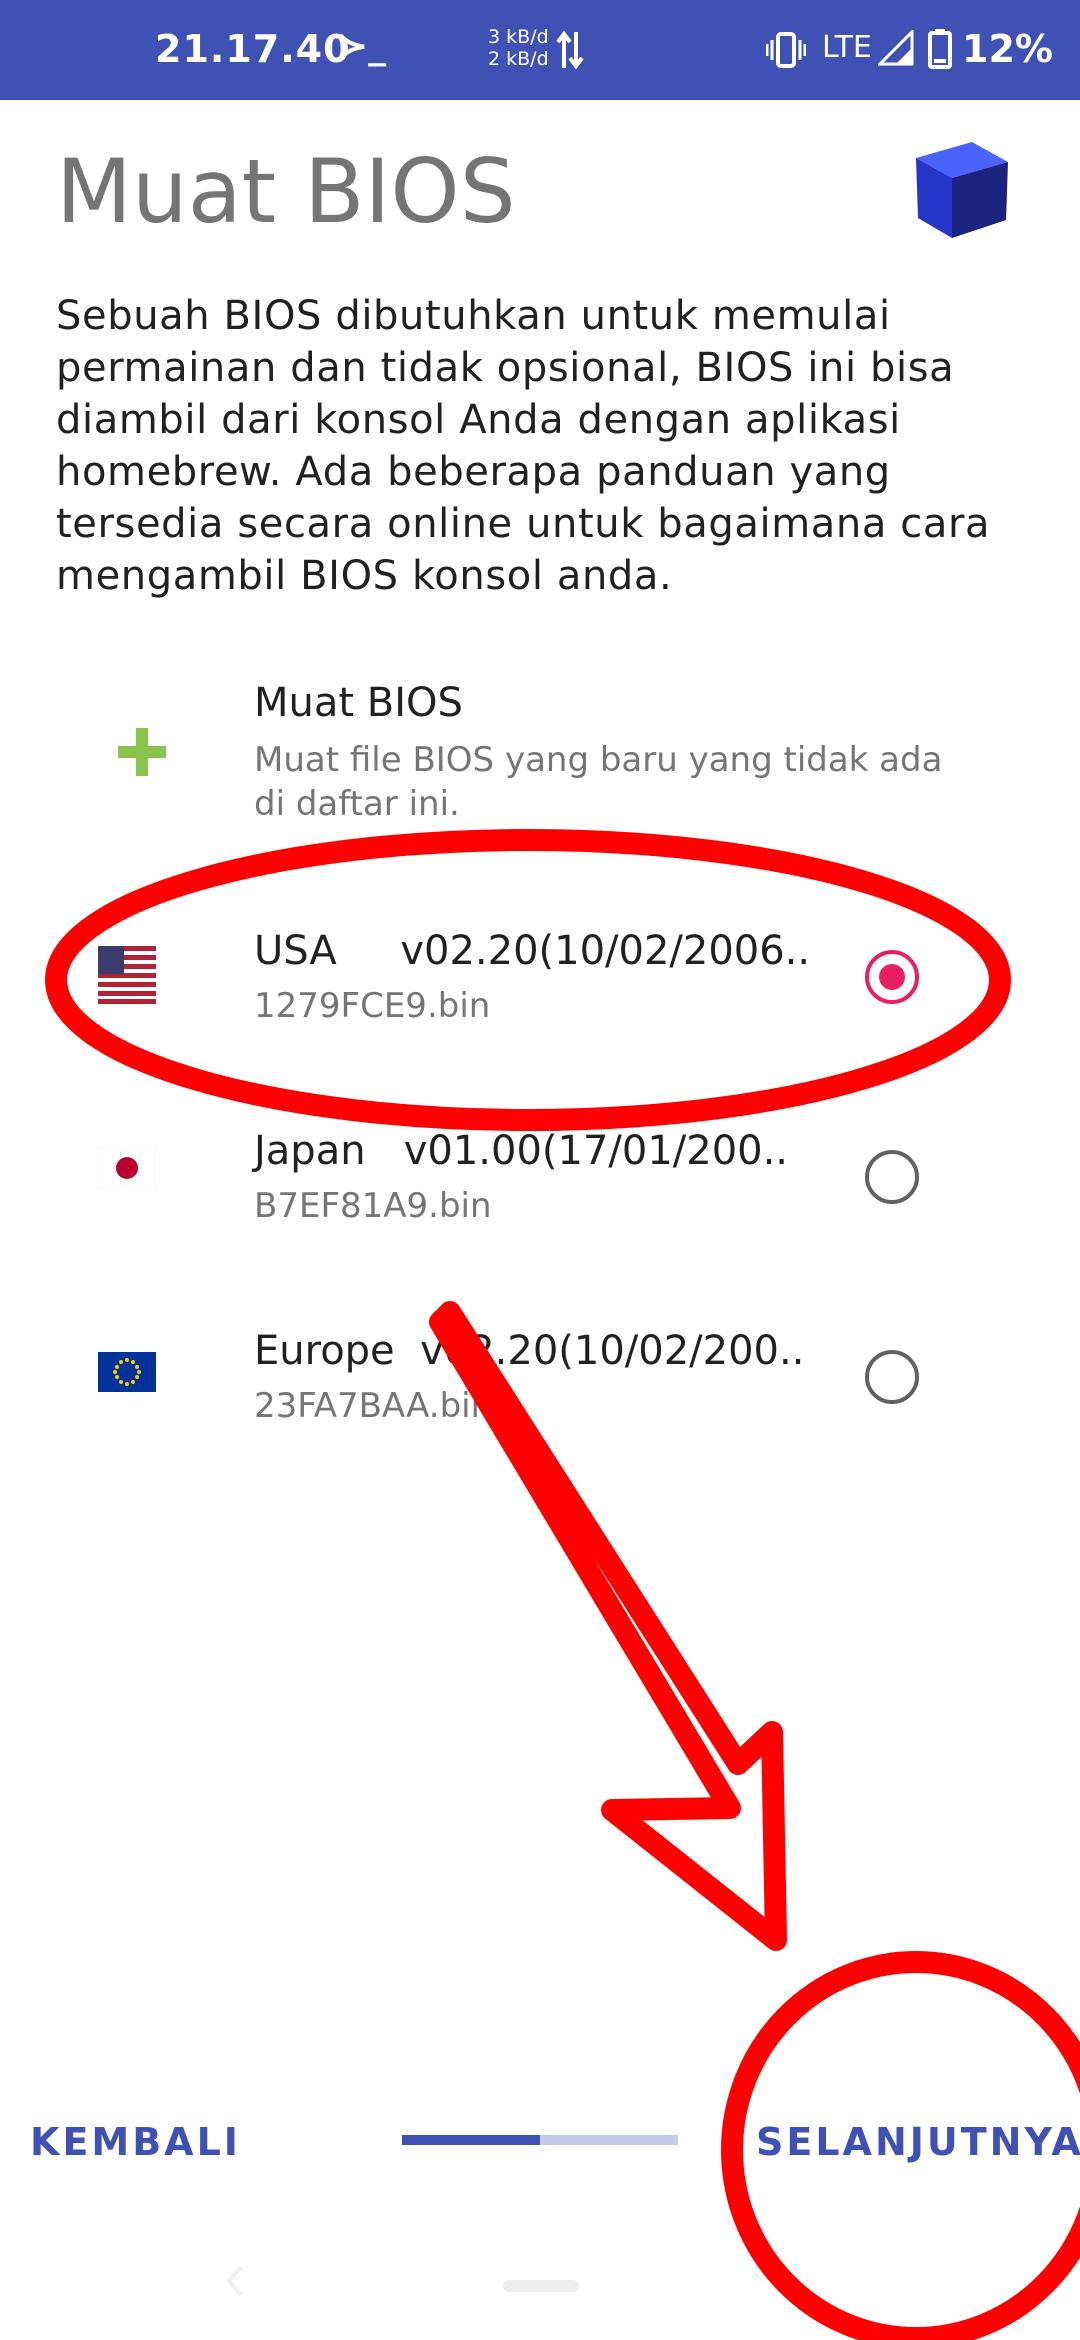 Image resolution: width=1080 pixels, height=2340 pixels. I want to click on status-time: 21.17.40, so click(253, 49).